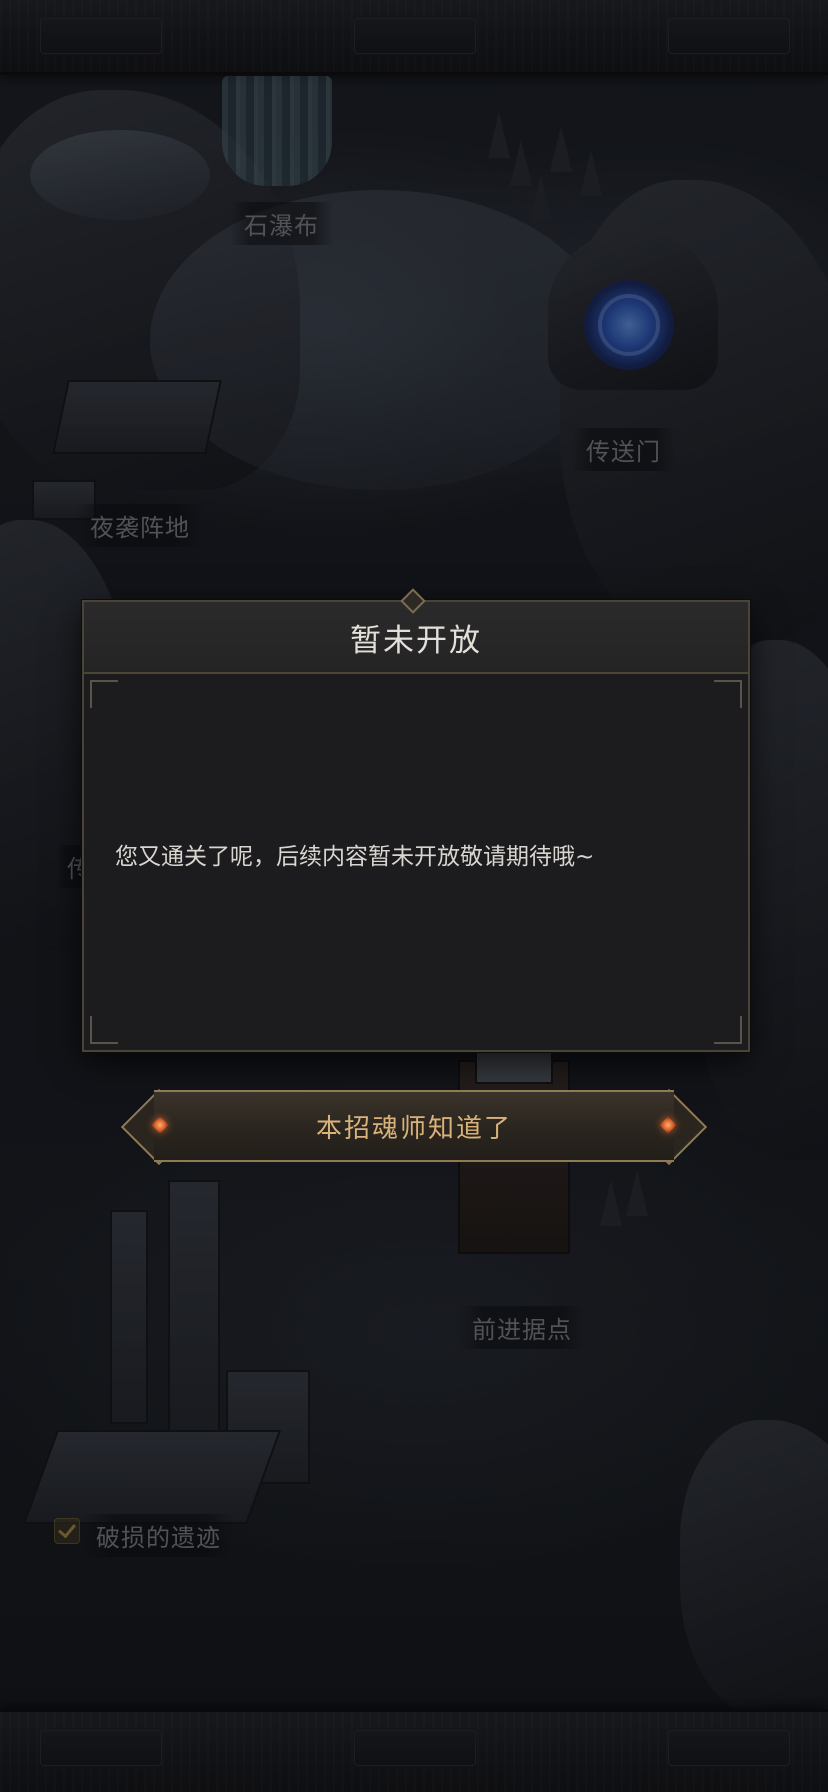 Image resolution: width=828 pixels, height=1792 pixels. I want to click on confirm-button: 本招魂师知道了, so click(414, 1127).